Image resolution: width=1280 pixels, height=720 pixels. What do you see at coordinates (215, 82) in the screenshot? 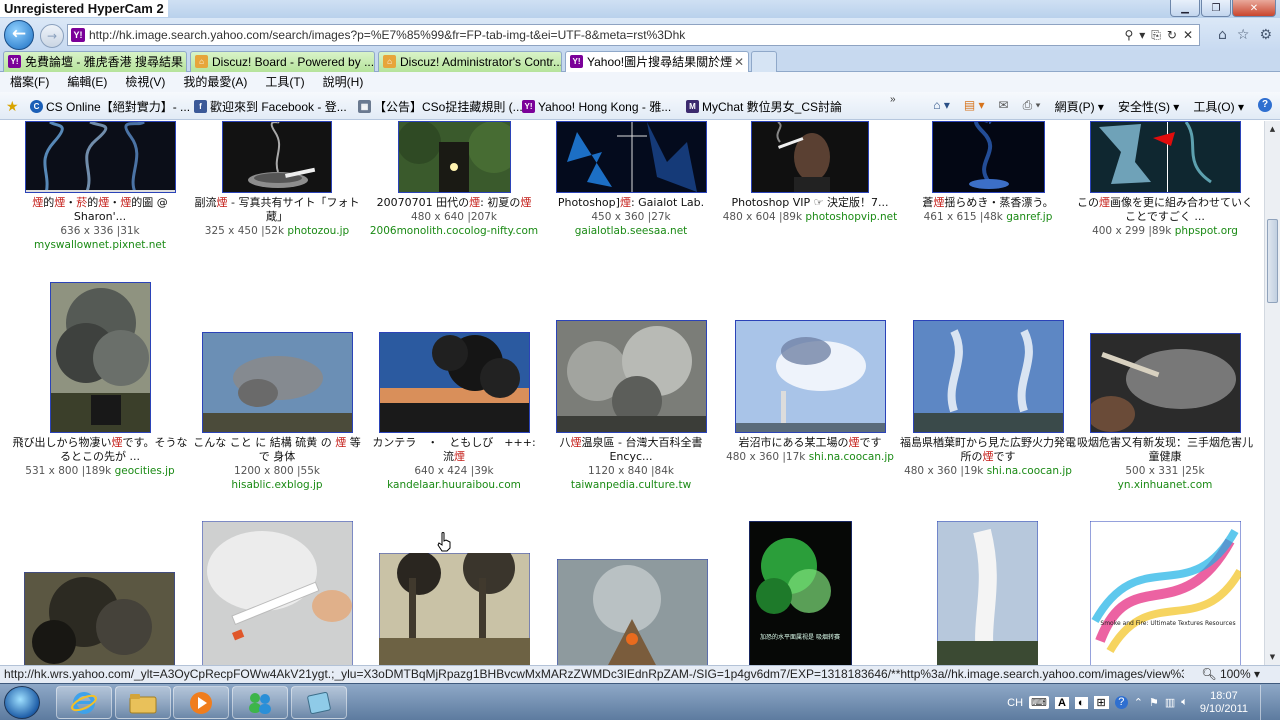
I see `menu-favorites: 我的最愛(A)` at bounding box center [215, 82].